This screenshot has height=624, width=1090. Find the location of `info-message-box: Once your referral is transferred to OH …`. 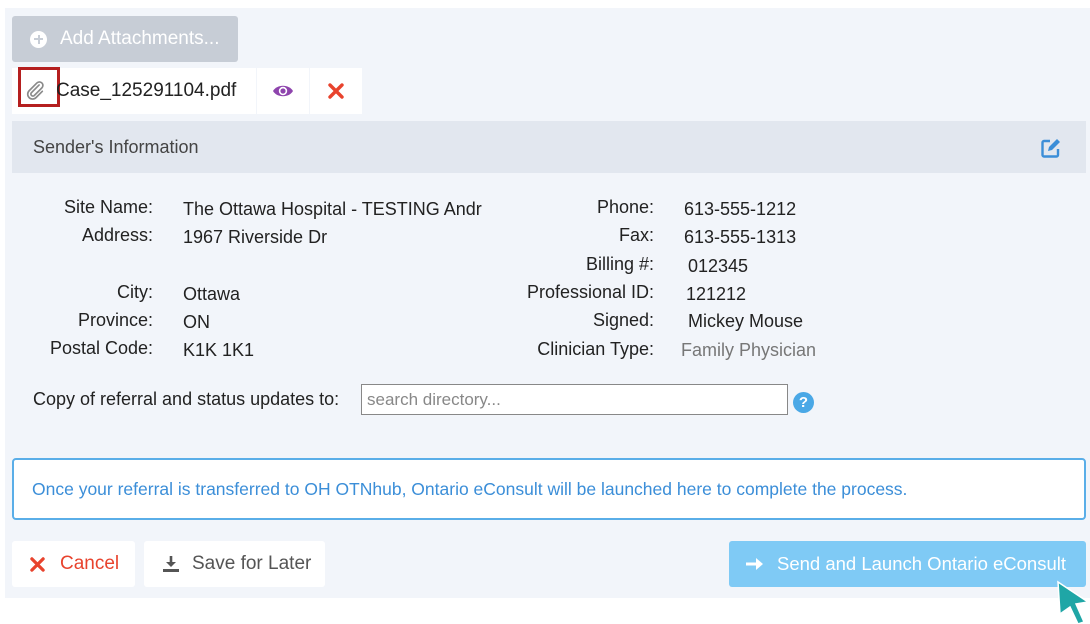

info-message-box: Once your referral is transferred to OH … is located at coordinates (549, 489).